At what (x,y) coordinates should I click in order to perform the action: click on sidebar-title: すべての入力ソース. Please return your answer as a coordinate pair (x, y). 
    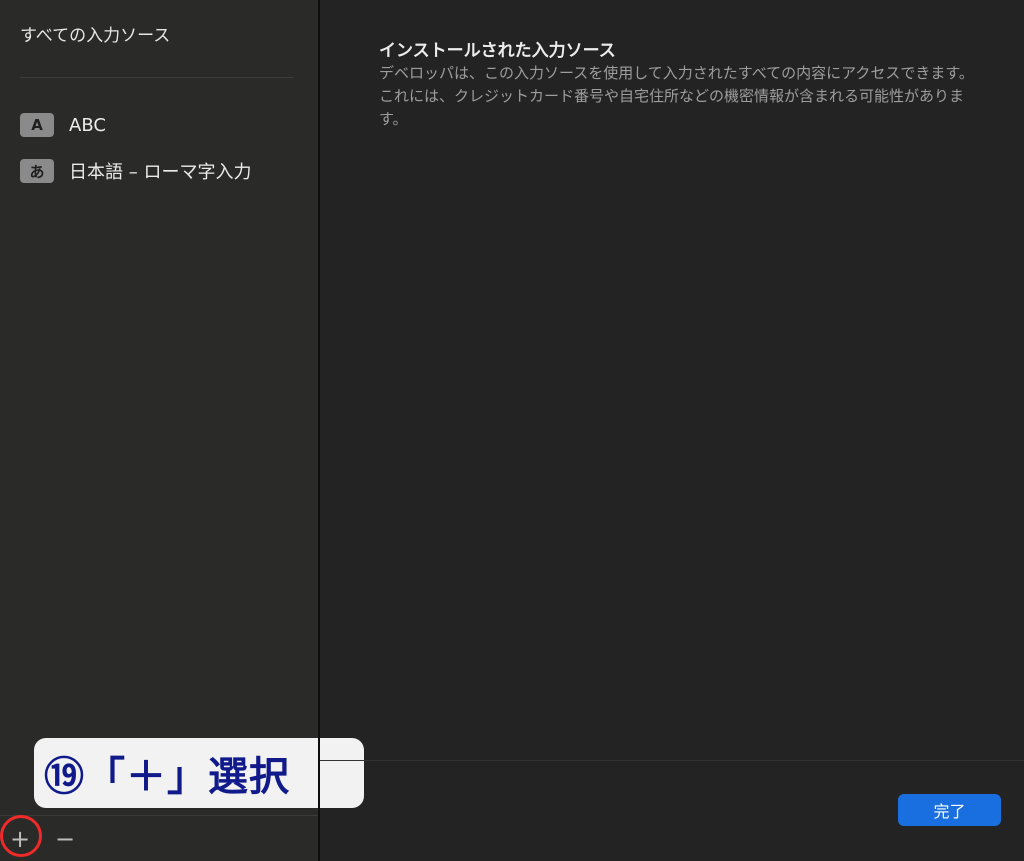
    Looking at the image, I should click on (95, 36).